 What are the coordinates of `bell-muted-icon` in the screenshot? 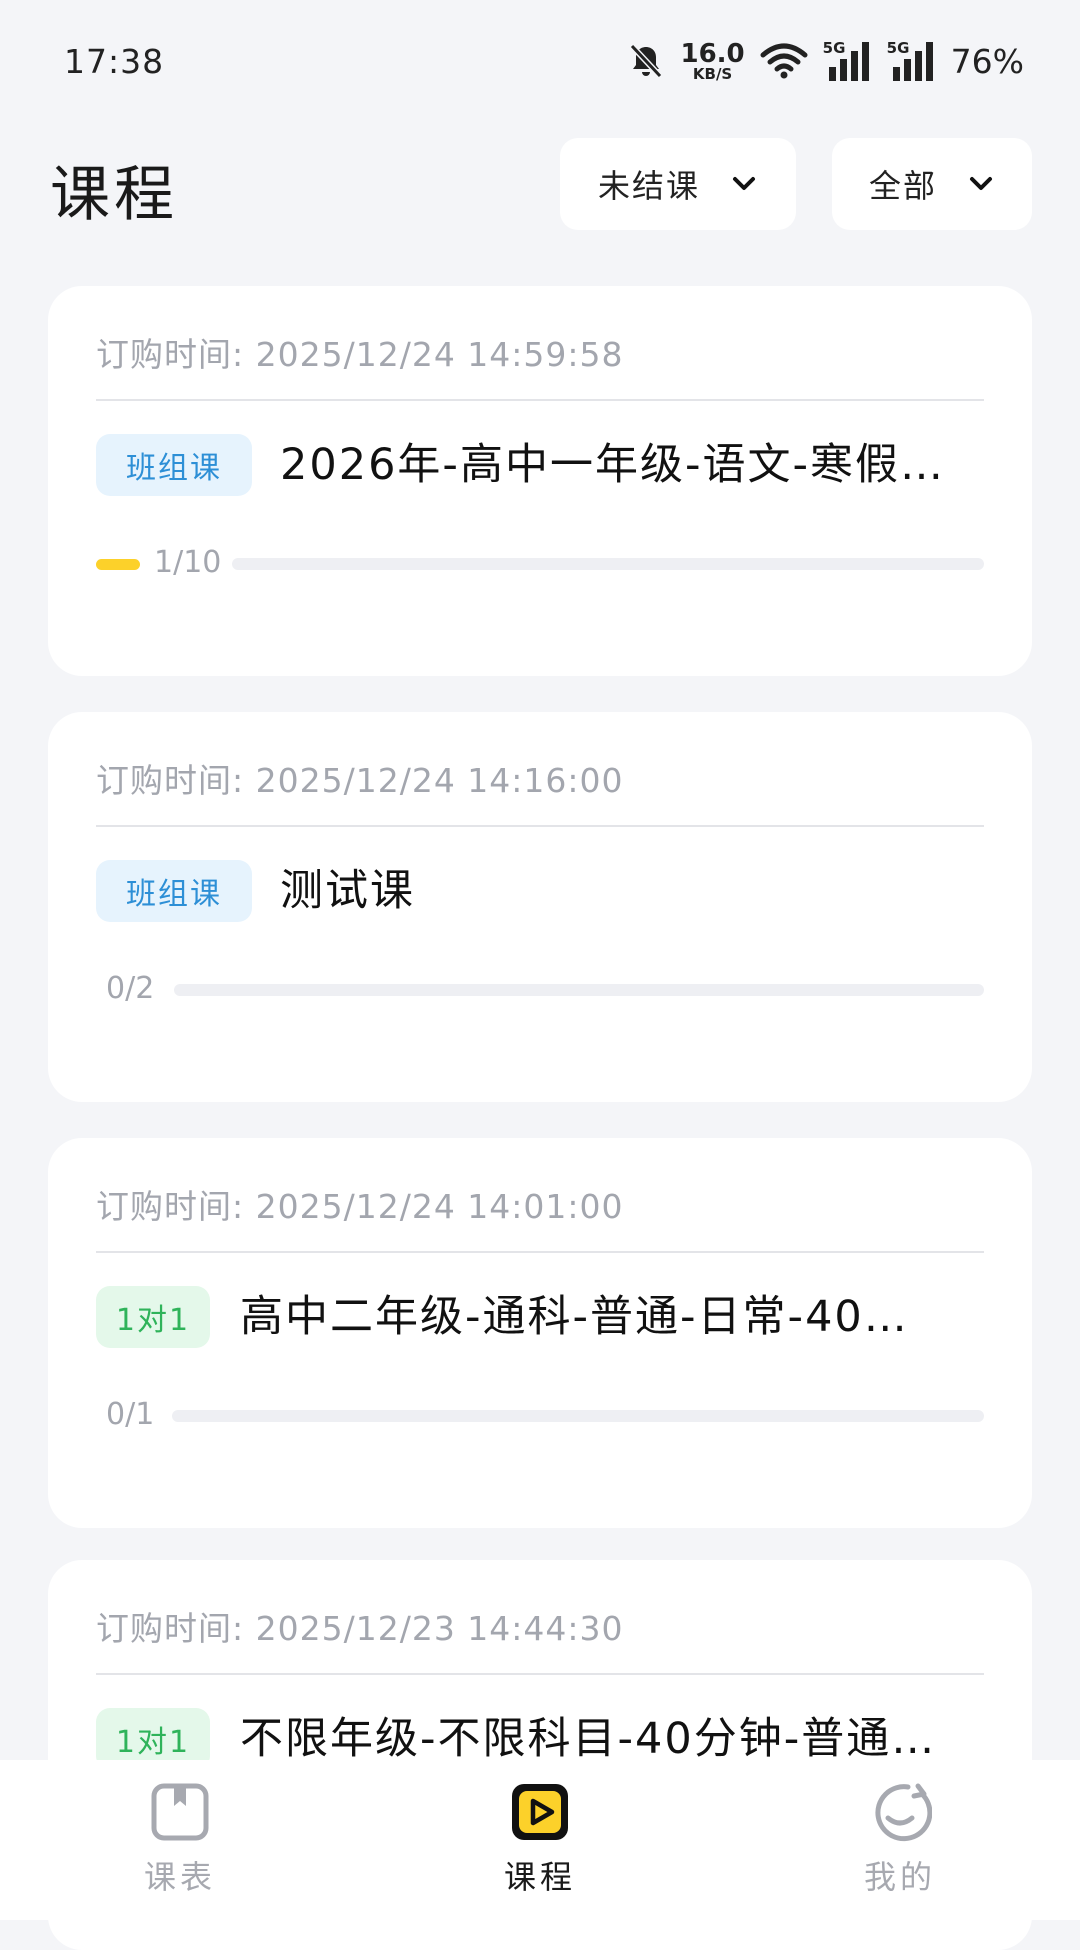 It's located at (646, 61).